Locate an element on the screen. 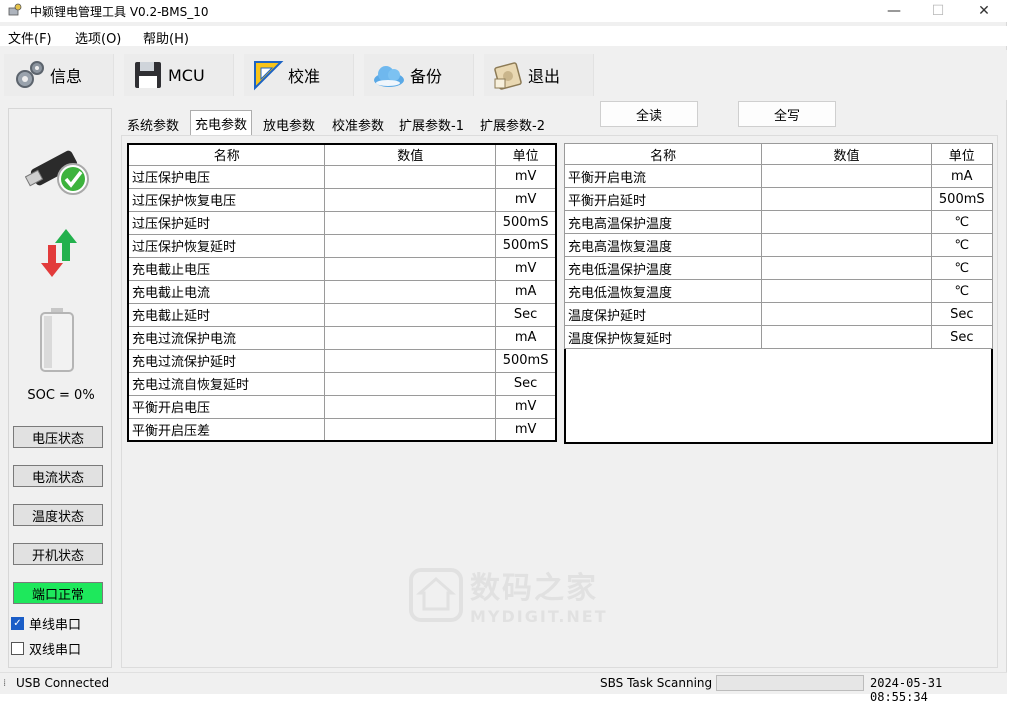  voltage-status-button: 电压状态 is located at coordinates (58, 437).